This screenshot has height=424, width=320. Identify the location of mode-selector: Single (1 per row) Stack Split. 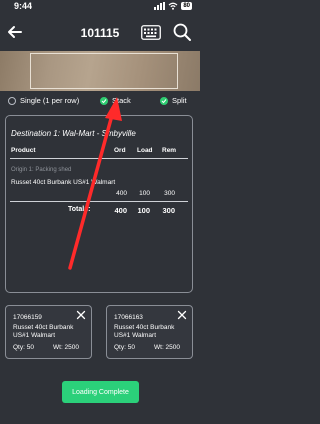
(100, 103).